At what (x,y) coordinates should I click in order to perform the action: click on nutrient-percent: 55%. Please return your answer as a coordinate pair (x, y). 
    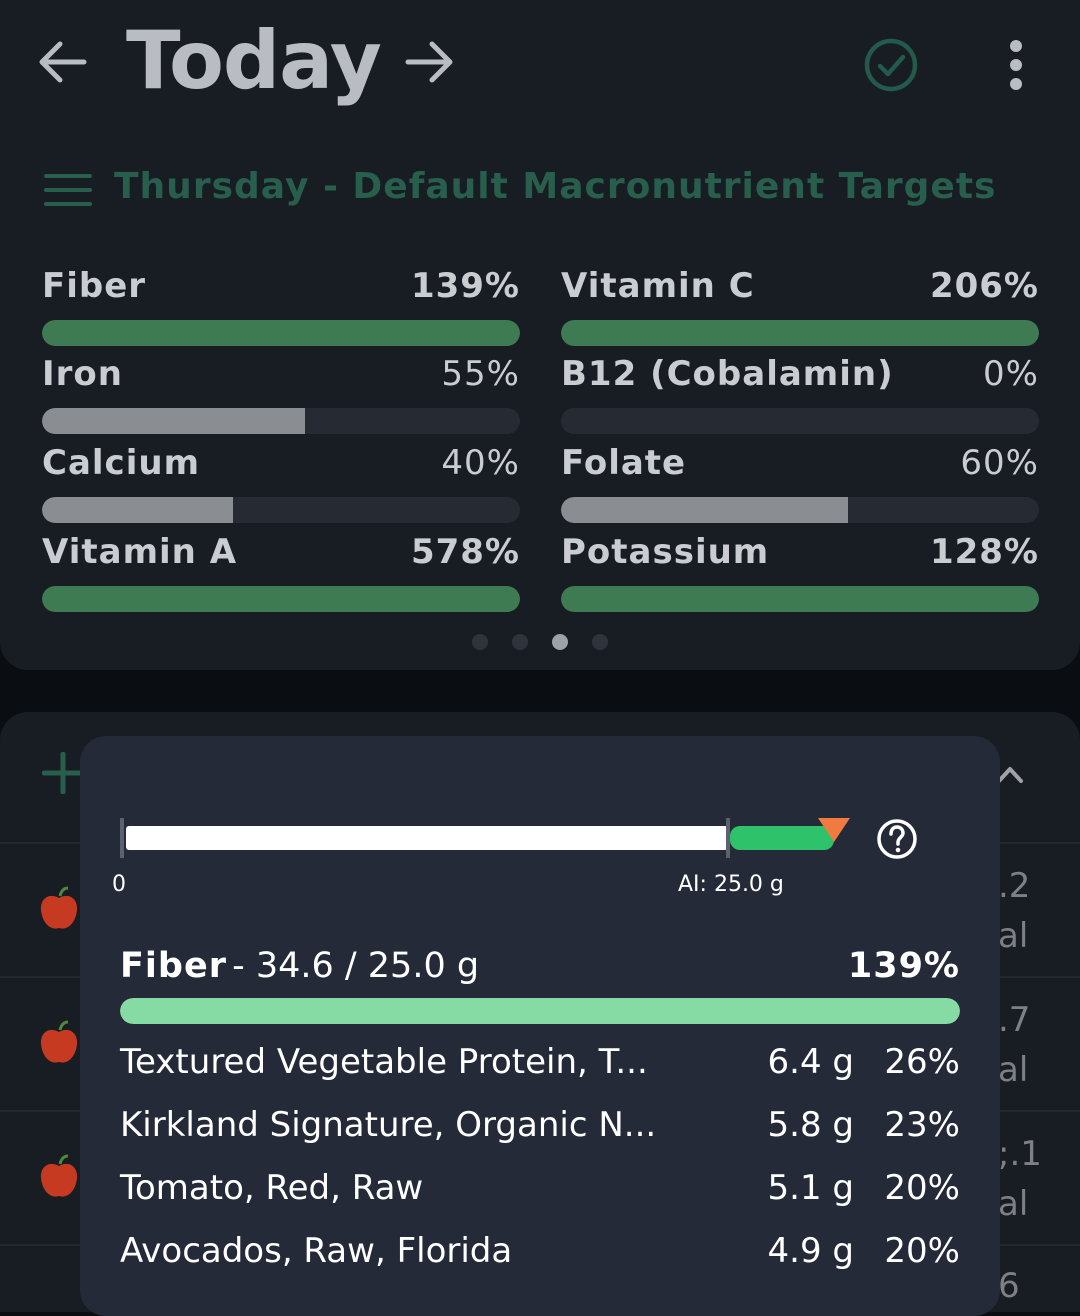
    Looking at the image, I should click on (480, 374).